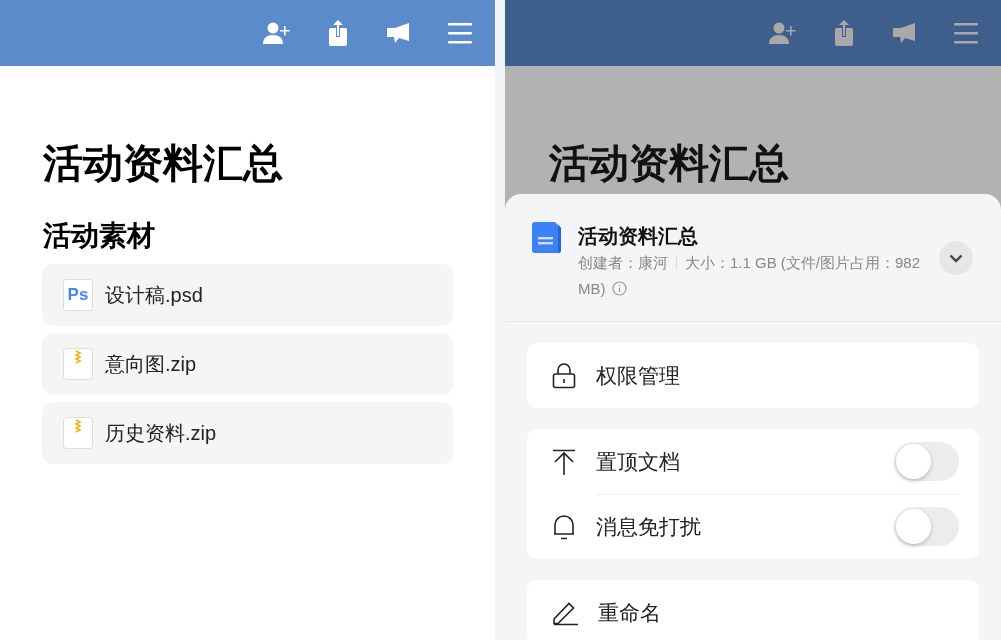  Describe the element at coordinates (78, 295) in the screenshot. I see `photoshop-file-icon: Ps` at that location.